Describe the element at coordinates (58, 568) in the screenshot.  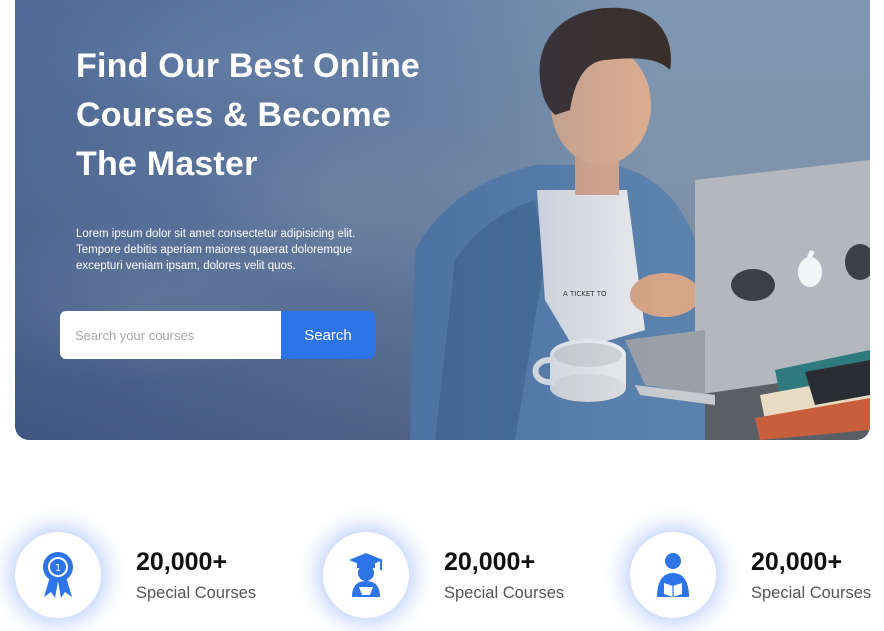
I see `svg-text: 1` at that location.